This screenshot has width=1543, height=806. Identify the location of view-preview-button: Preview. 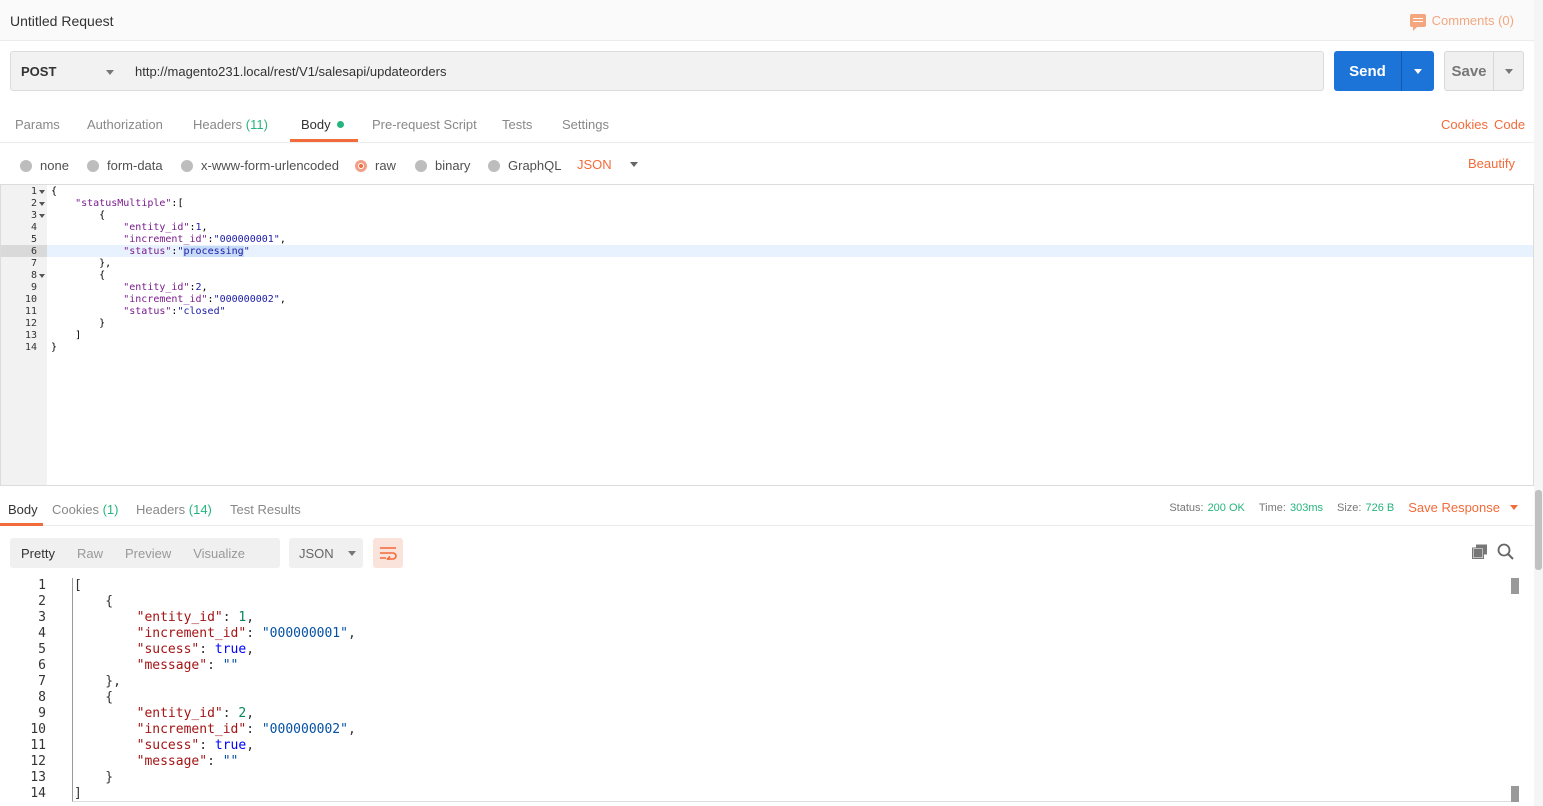
(148, 553).